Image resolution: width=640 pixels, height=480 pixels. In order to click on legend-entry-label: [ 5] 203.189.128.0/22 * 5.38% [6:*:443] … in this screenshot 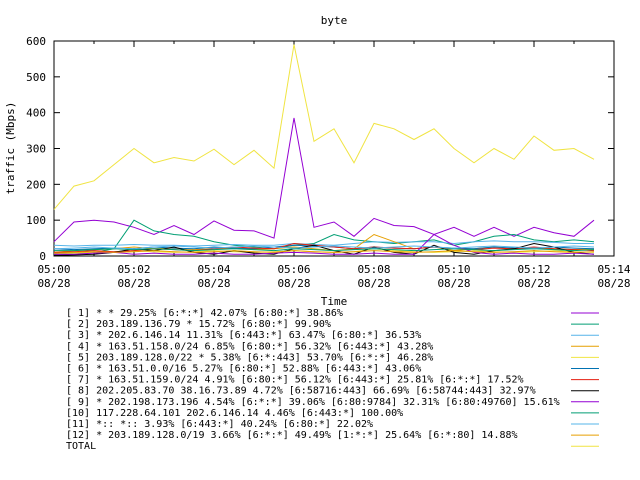, I will do `click(249, 357)`.